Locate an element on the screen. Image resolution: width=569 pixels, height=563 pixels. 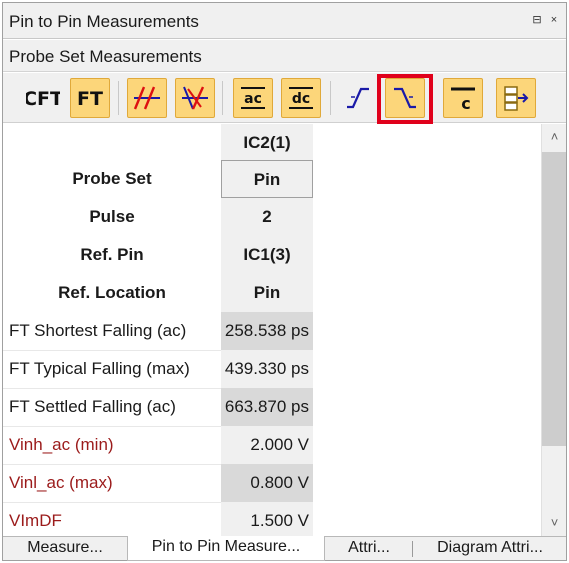
table-row: Vinh_ac (min) 2.000 V is located at coordinates (272, 445).